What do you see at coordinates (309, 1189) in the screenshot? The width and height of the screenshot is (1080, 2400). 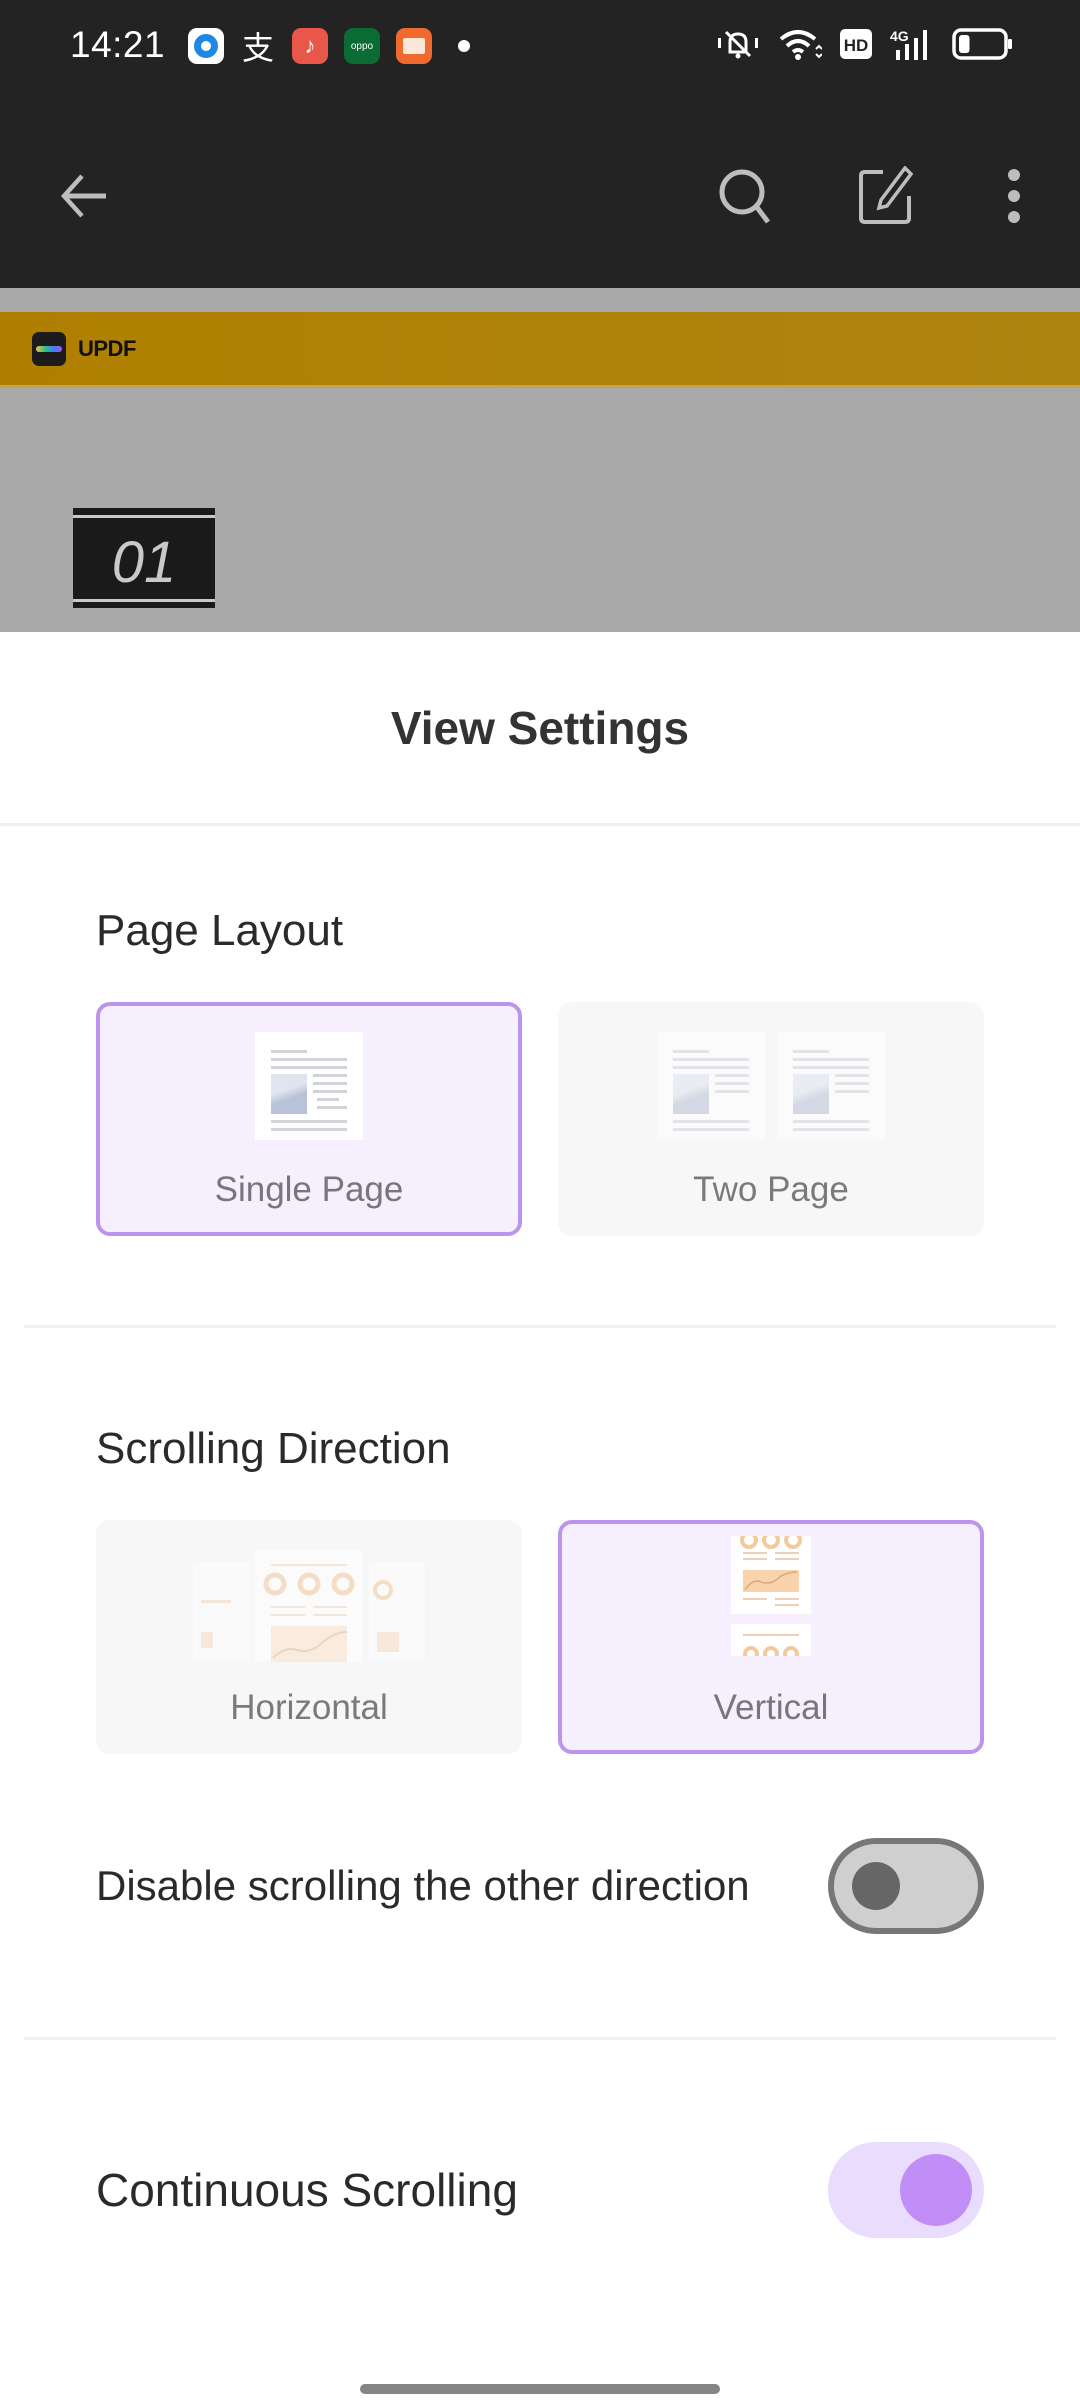 I see `single-page-label: Single Page` at bounding box center [309, 1189].